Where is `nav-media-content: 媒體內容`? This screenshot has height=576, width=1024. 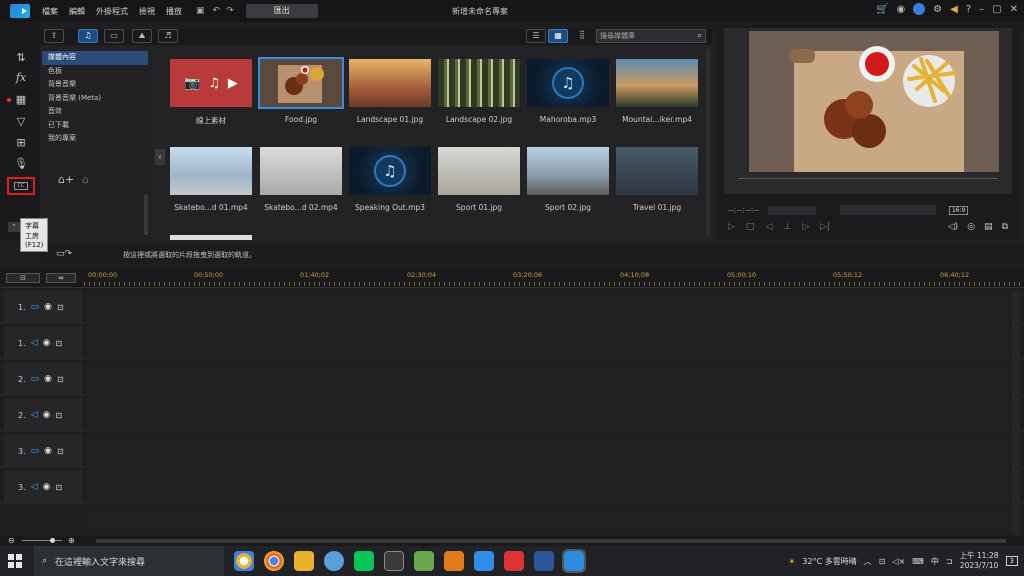 nav-media-content: 媒體內容 is located at coordinates (95, 58).